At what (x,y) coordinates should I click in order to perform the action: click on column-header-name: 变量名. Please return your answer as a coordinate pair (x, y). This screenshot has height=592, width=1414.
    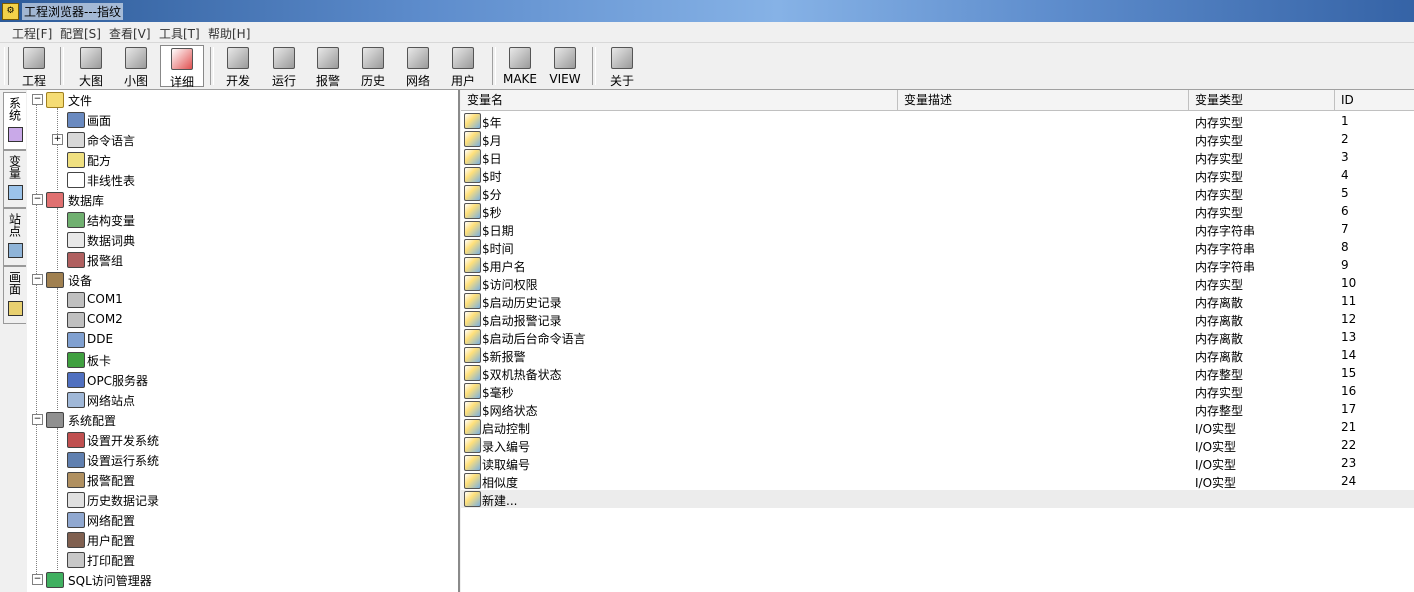
    Looking at the image, I should click on (679, 100).